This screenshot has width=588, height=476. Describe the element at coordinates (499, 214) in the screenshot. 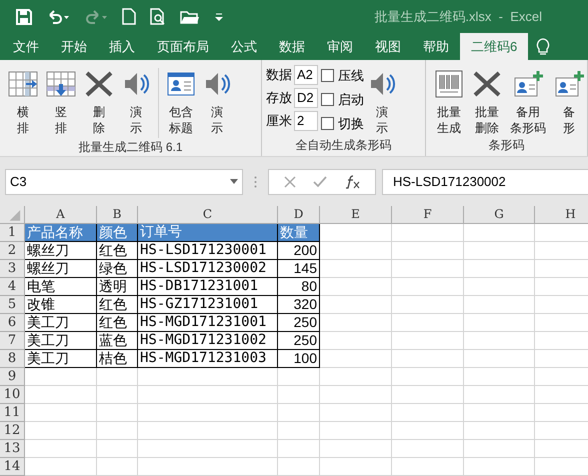

I see `column-header: G` at that location.